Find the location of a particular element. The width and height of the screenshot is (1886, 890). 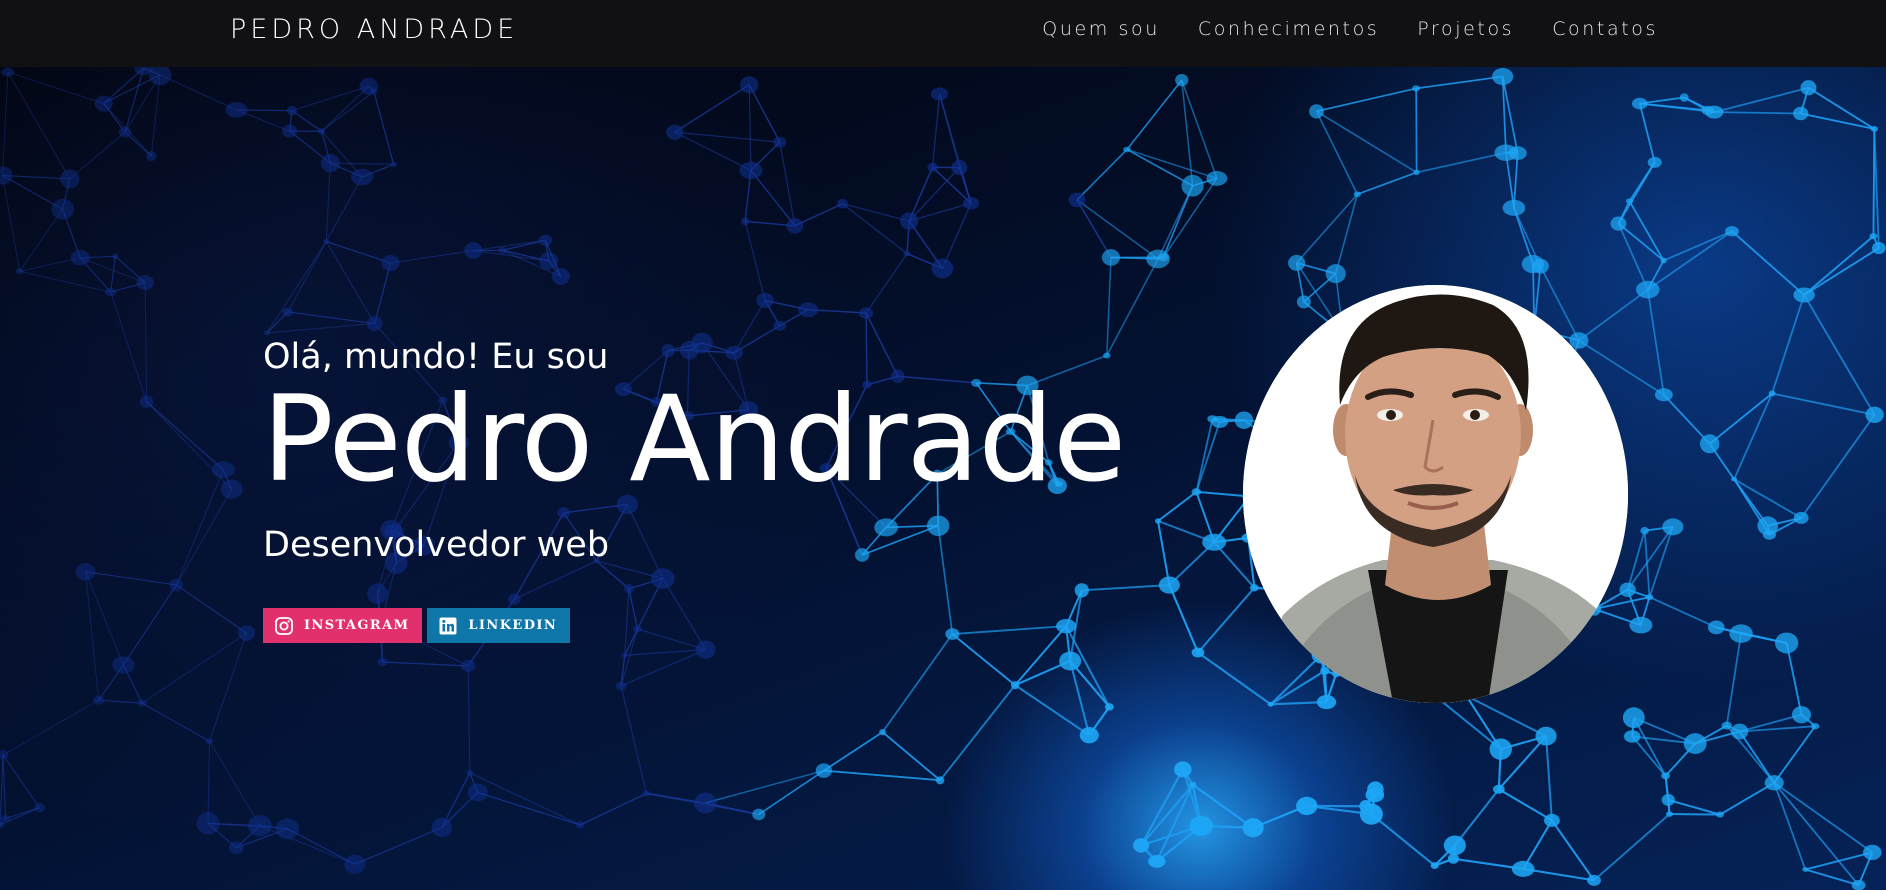

hero-name: Pedro Andrade is located at coordinates (694, 440).